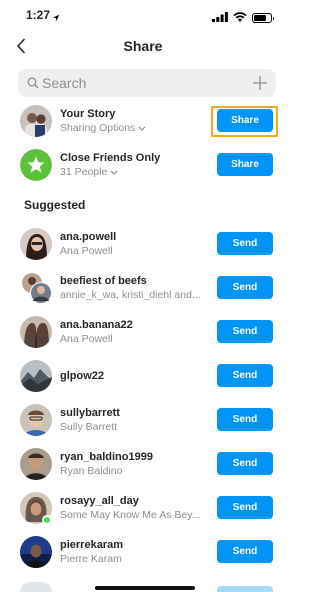 The height and width of the screenshot is (592, 320). Describe the element at coordinates (240, 18) in the screenshot. I see `wifi-icon` at that location.